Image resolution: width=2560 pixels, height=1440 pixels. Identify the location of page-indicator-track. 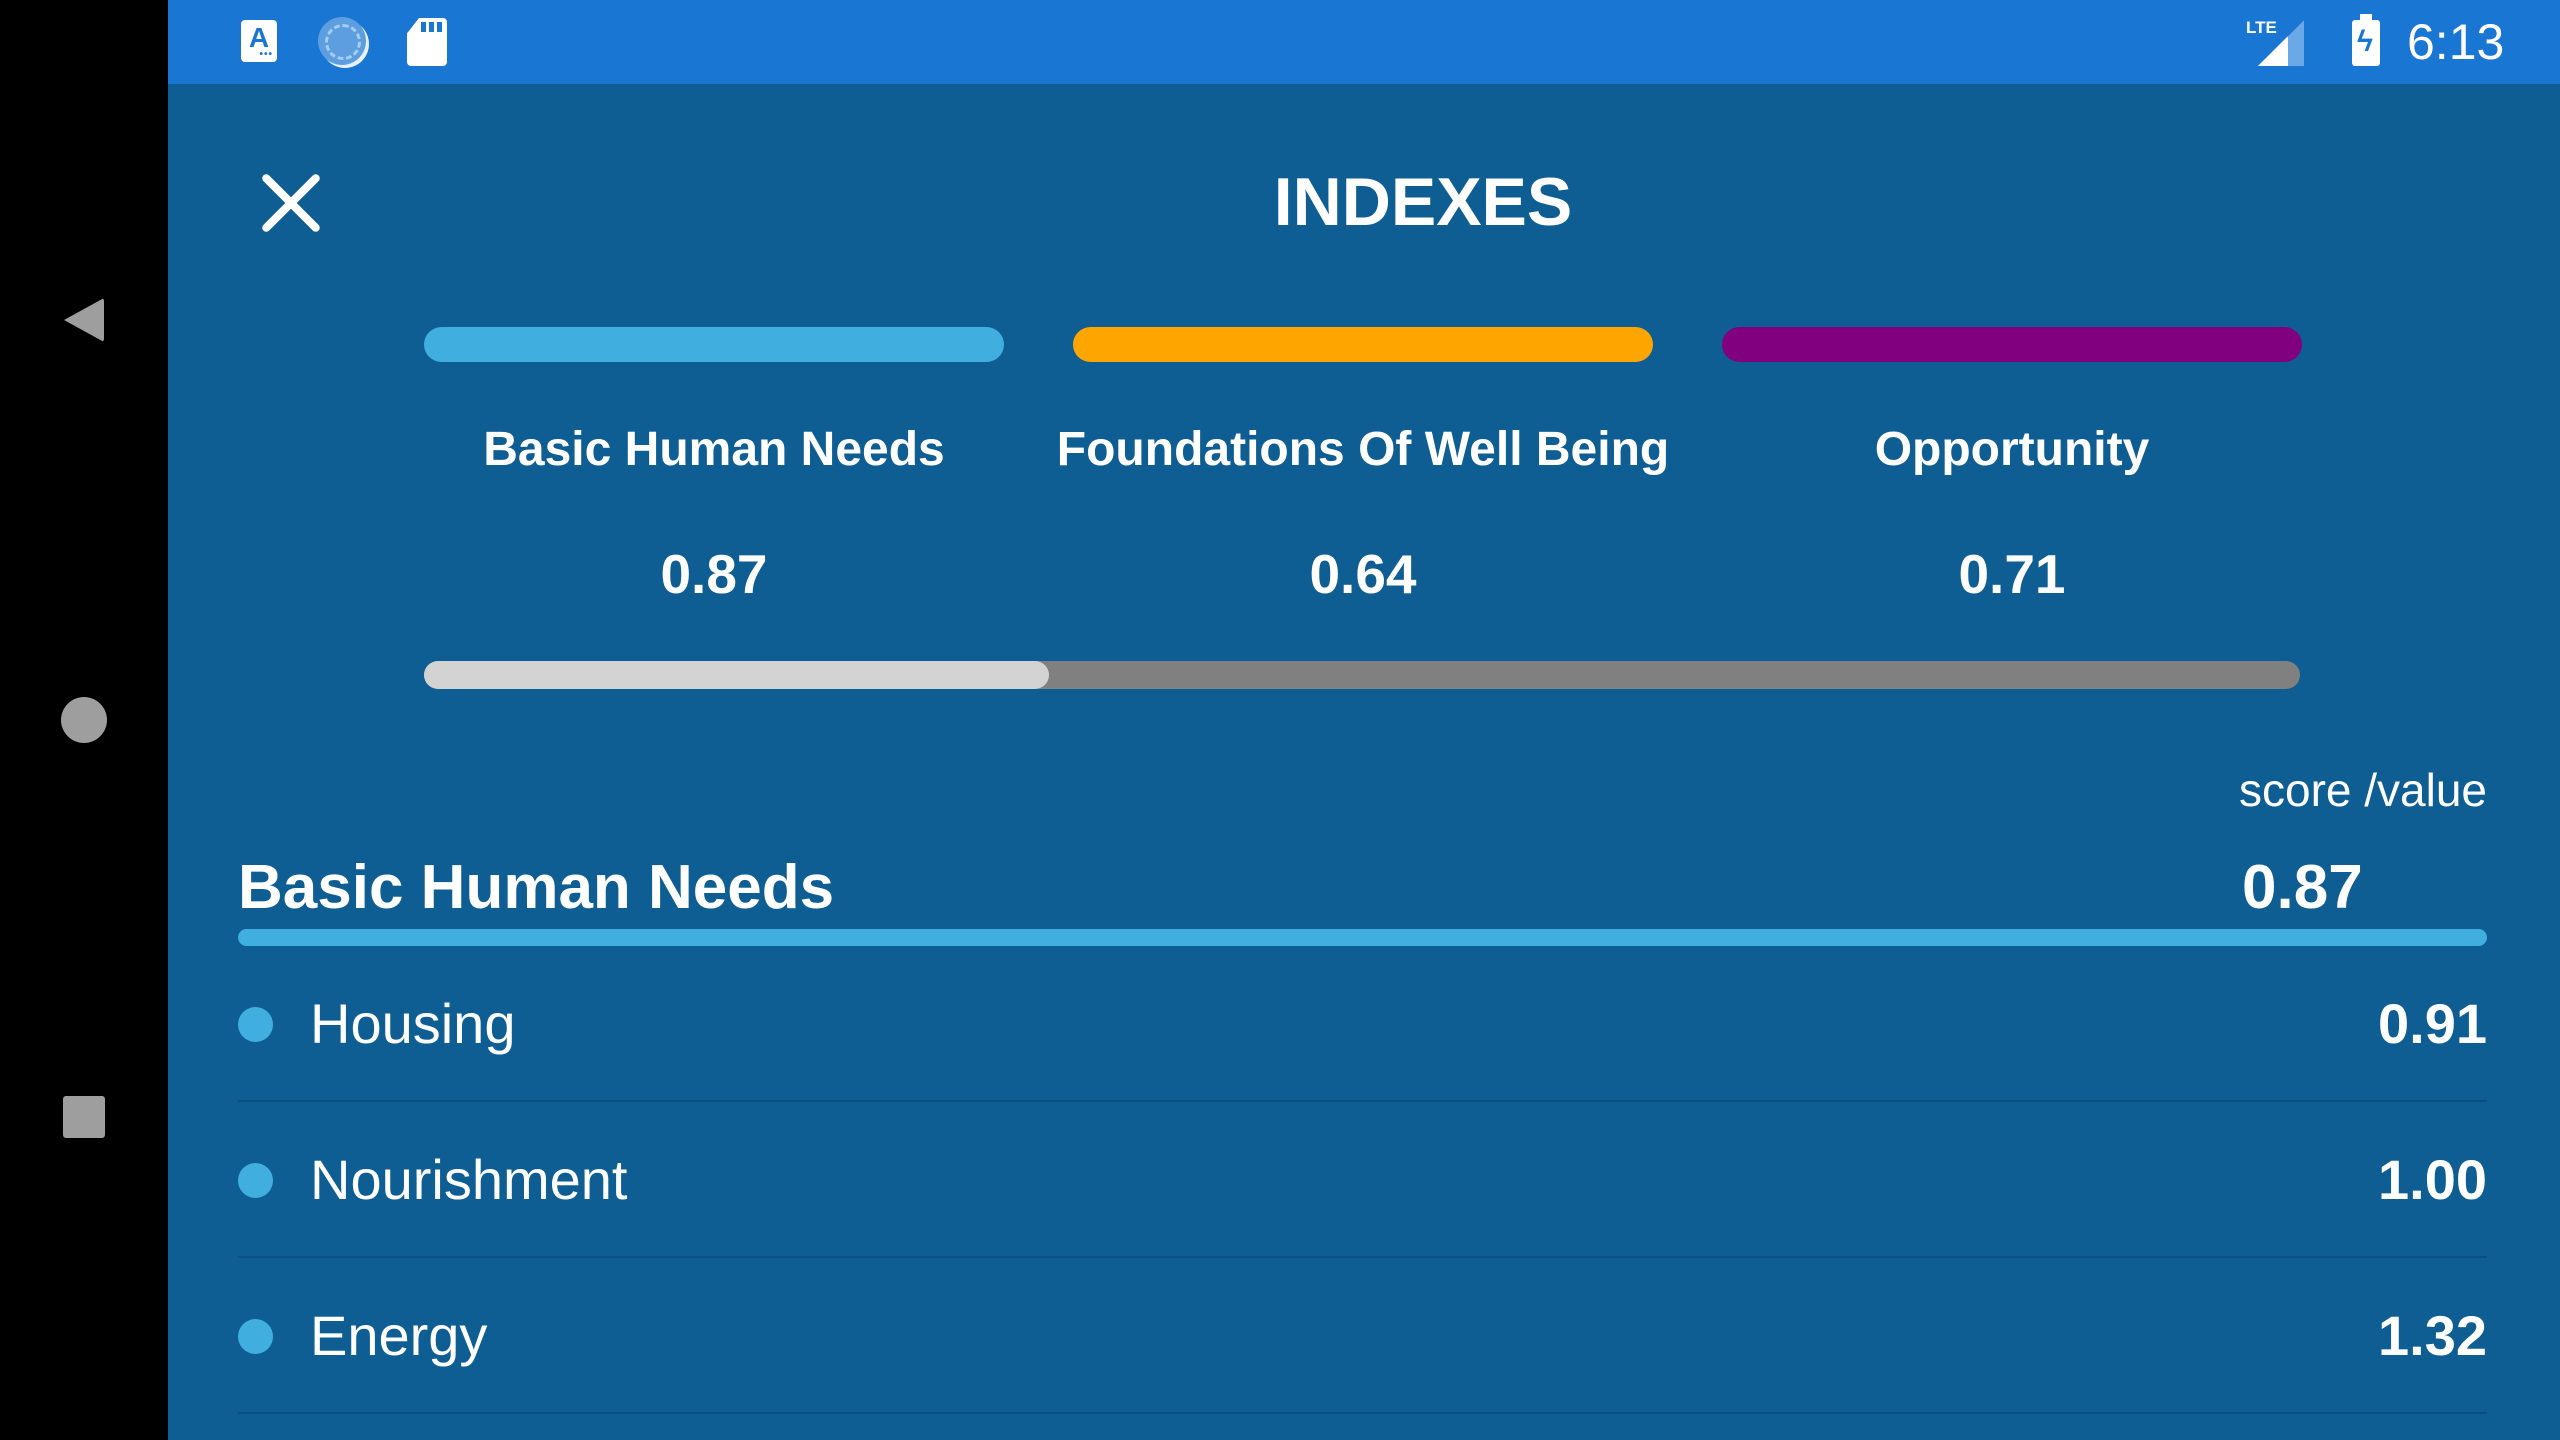
(1362, 675).